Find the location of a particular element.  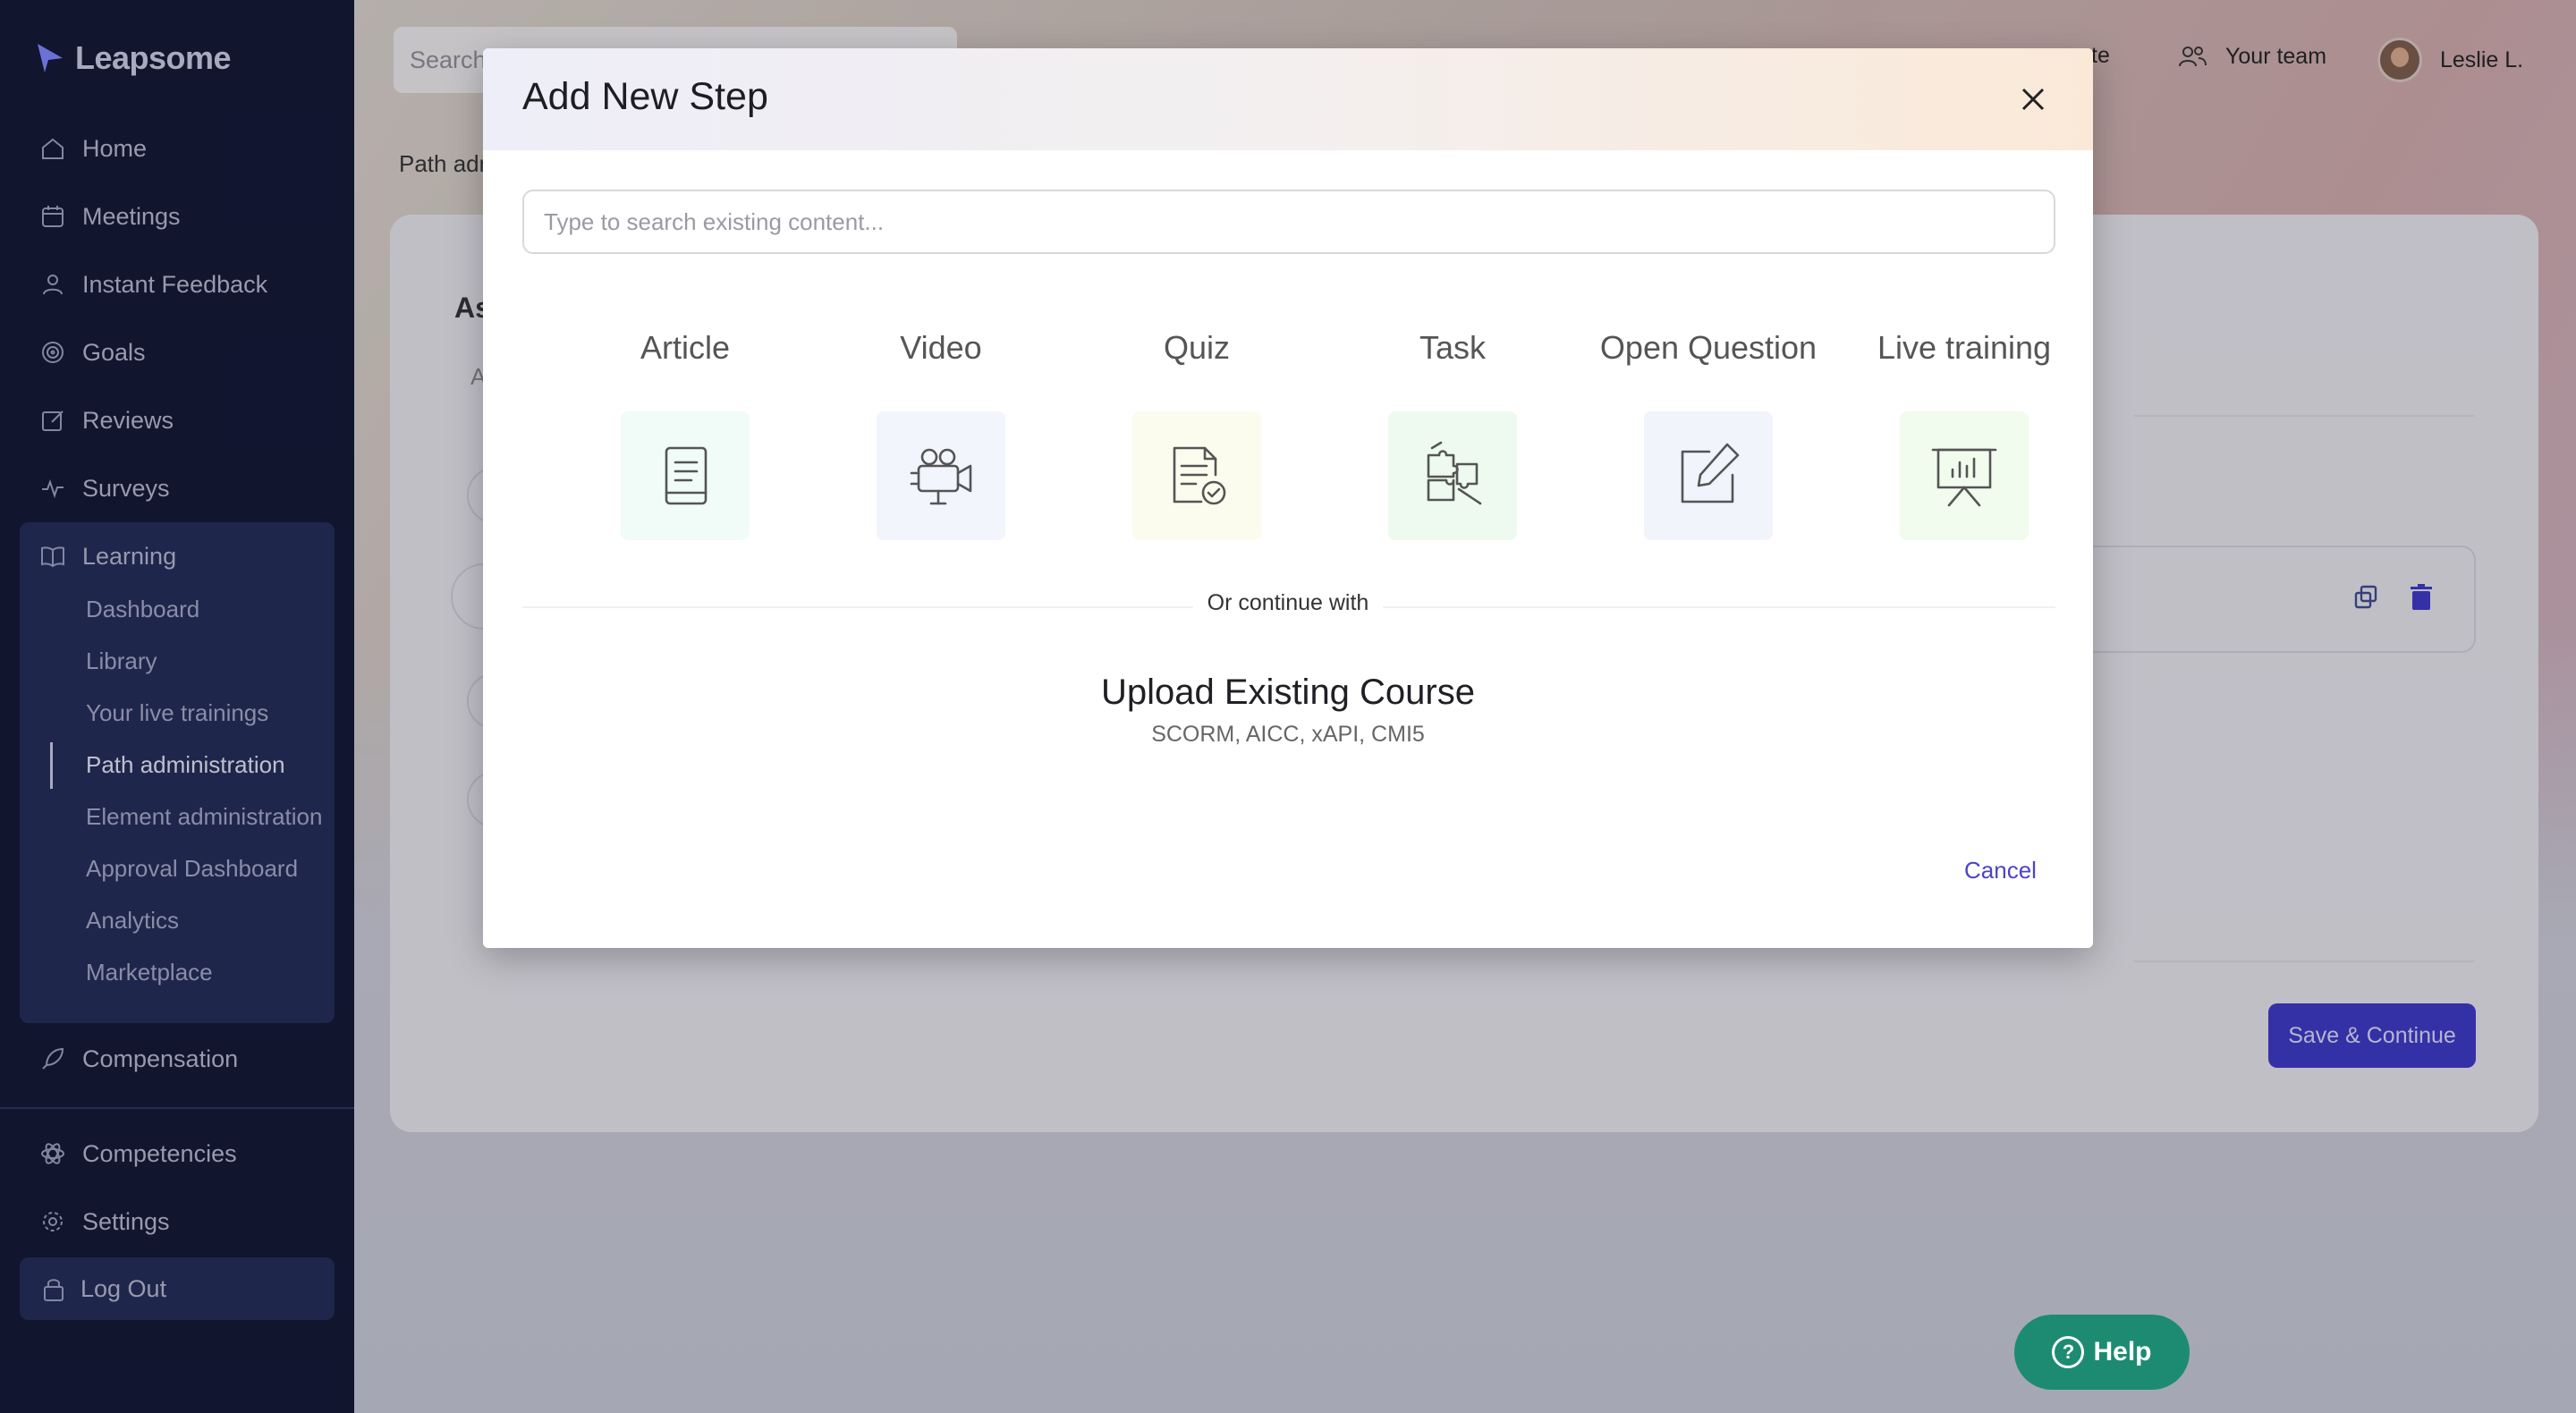

option-open-question: Open Question is located at coordinates (1708, 460).